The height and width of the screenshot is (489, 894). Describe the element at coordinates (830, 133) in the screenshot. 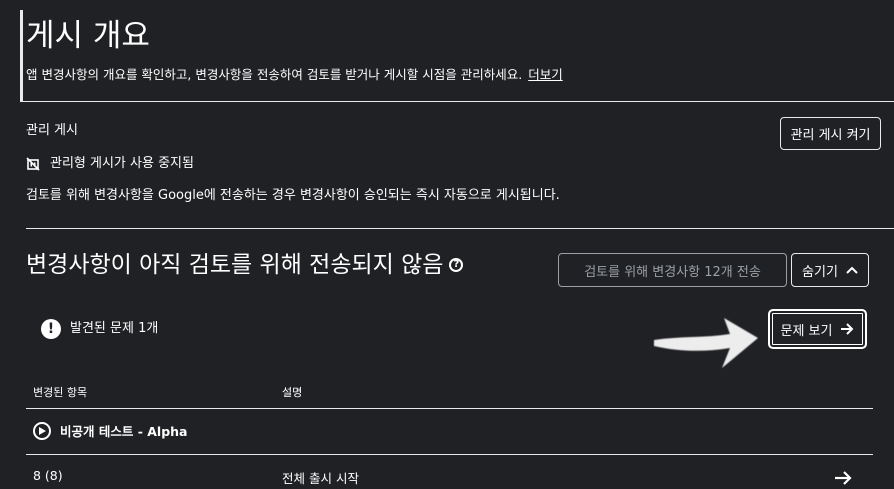

I see `turn-on-managed-publishing-button: 관리 게시 켜기` at that location.